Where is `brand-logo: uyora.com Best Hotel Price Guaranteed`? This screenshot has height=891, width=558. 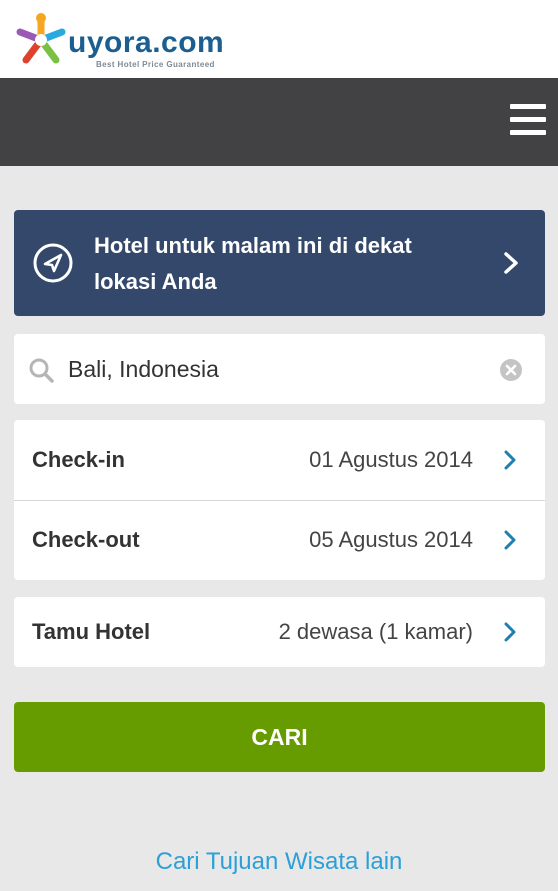
brand-logo: uyora.com Best Hotel Price Guaranteed is located at coordinates (127, 40).